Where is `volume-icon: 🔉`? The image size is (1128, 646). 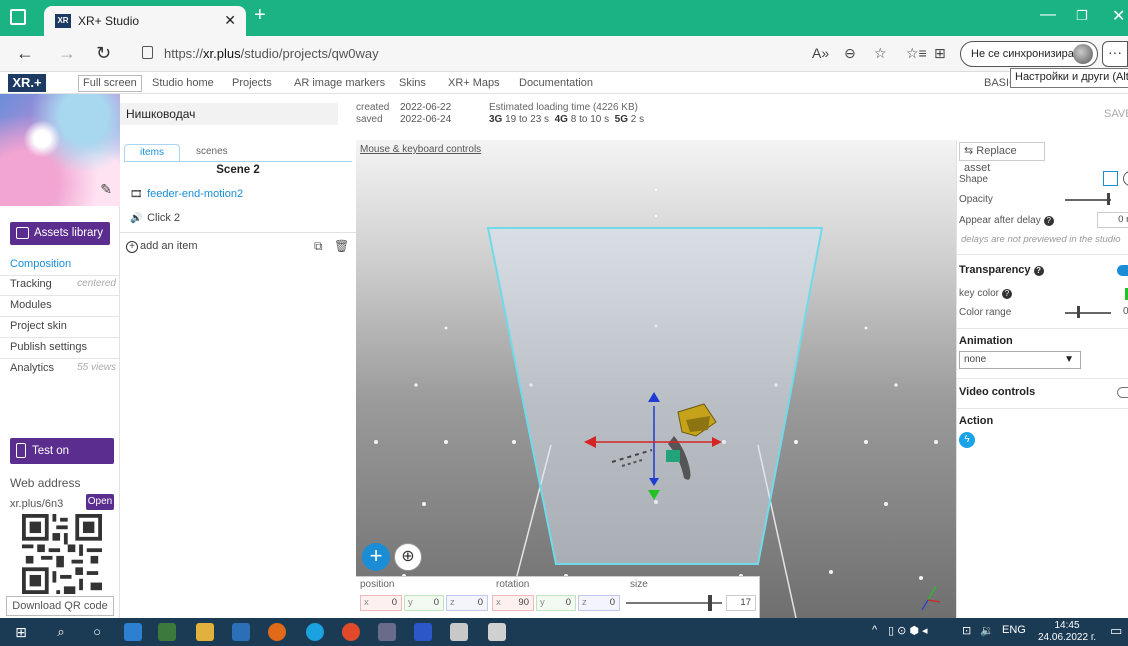
volume-icon: 🔉 is located at coordinates (987, 630).